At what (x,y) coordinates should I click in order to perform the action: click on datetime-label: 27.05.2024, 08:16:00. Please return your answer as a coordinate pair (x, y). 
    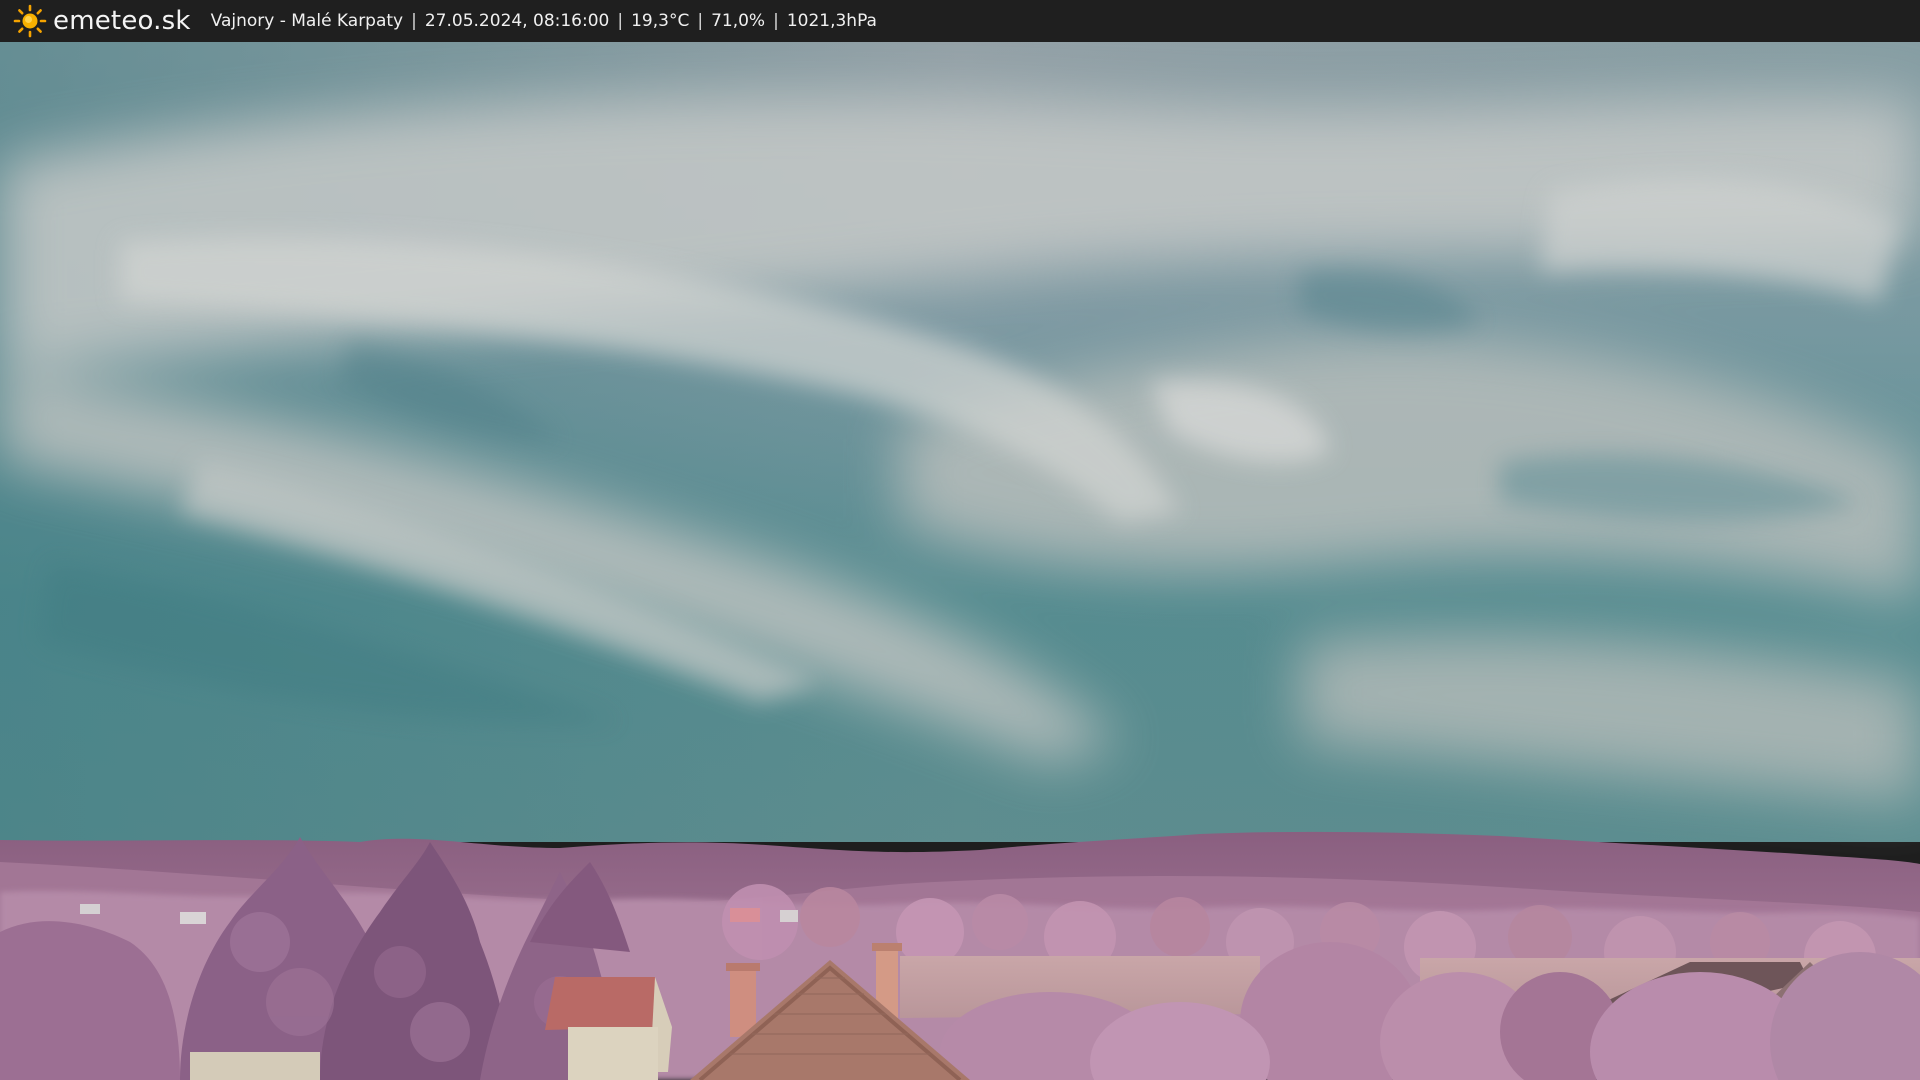
    Looking at the image, I should click on (517, 21).